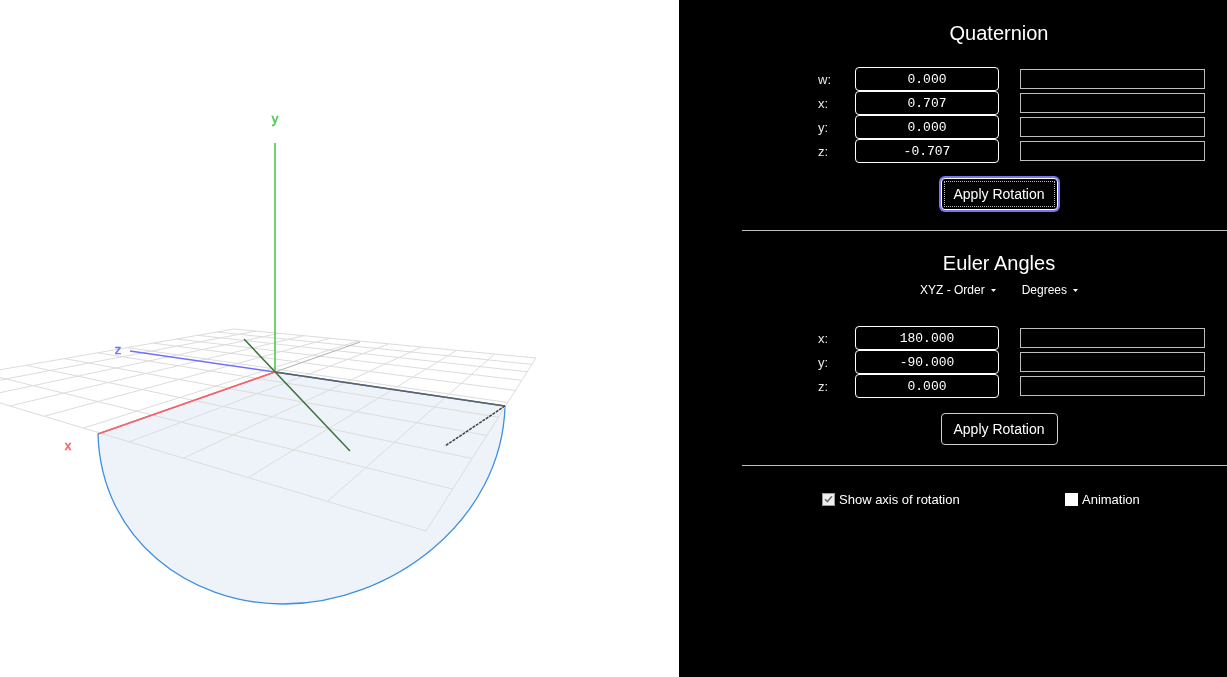  I want to click on checkbox-label: Animation, so click(1111, 499).